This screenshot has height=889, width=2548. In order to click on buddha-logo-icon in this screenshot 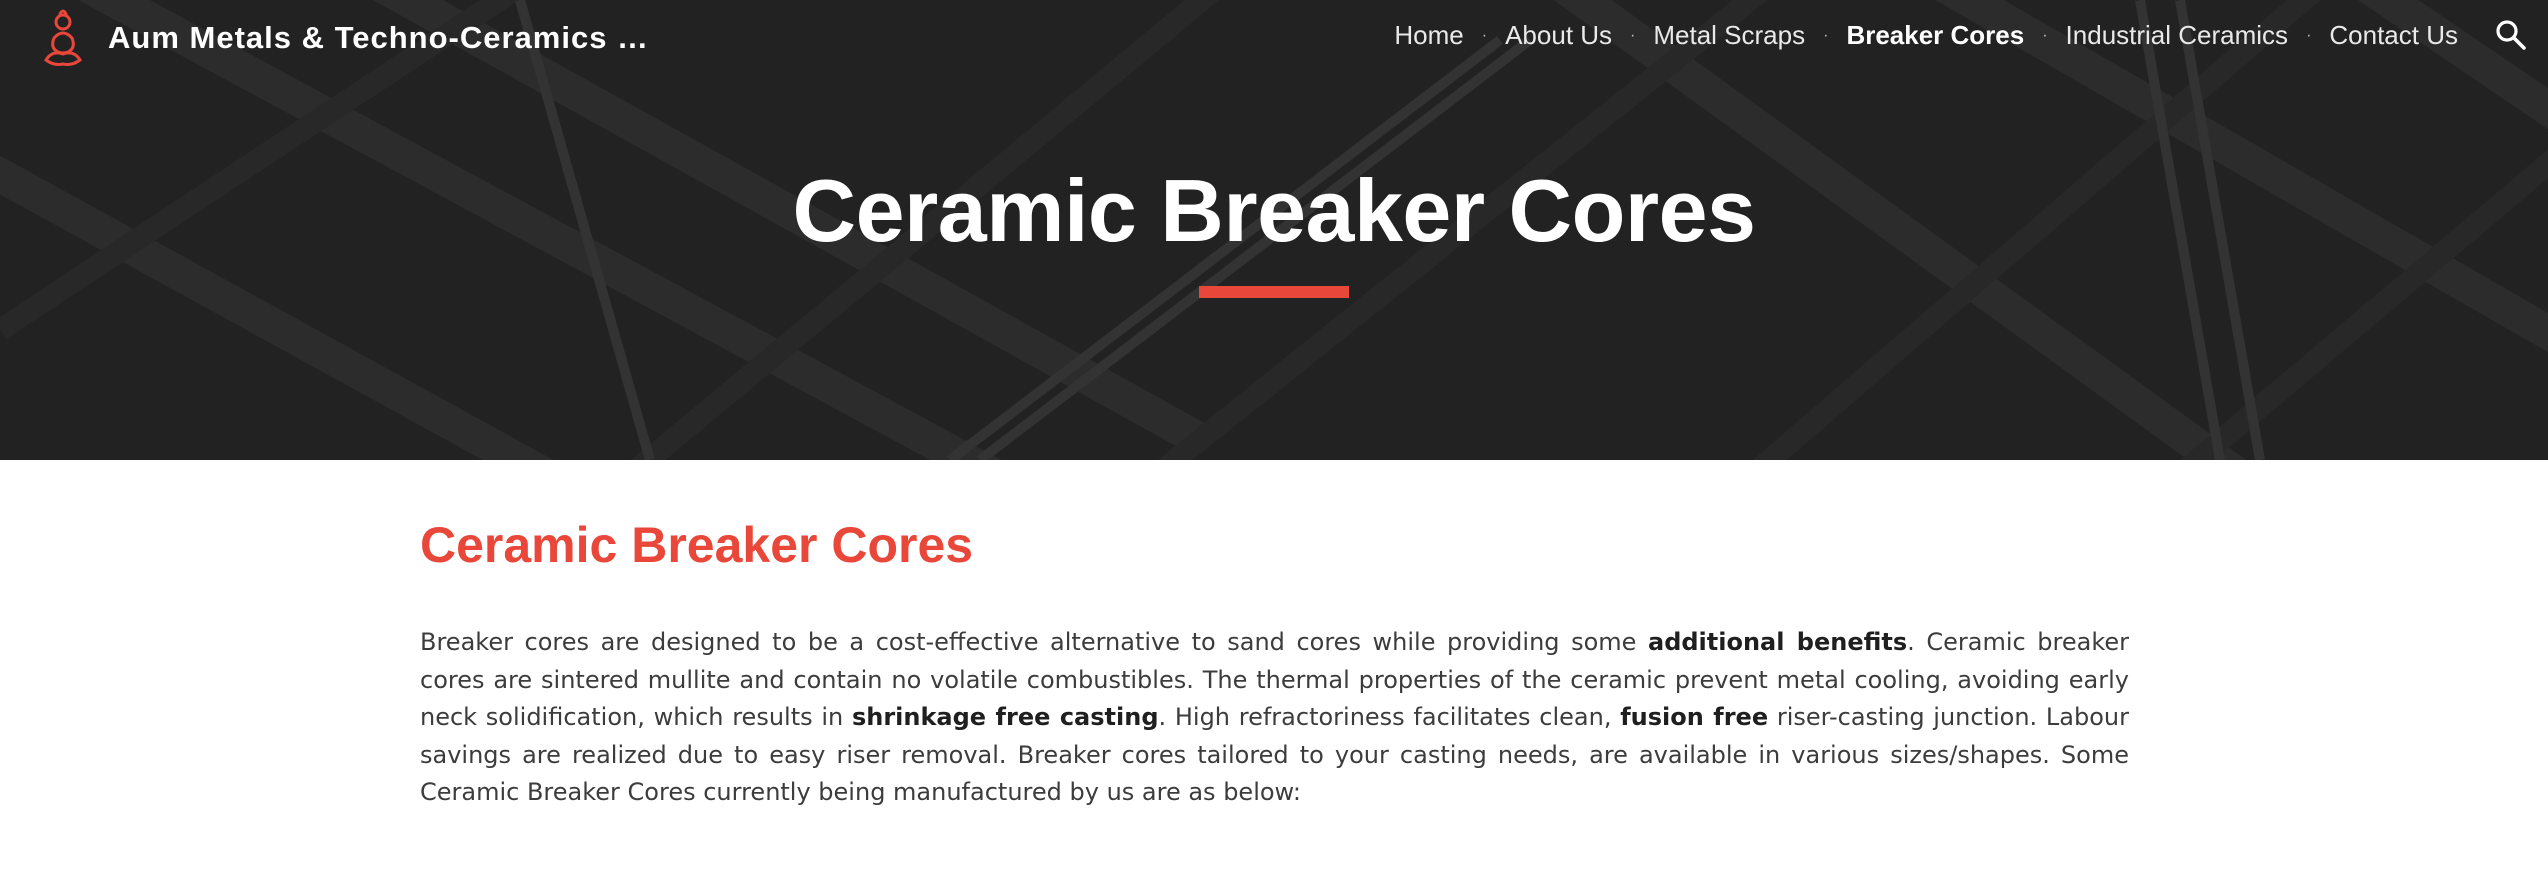, I will do `click(63, 37)`.